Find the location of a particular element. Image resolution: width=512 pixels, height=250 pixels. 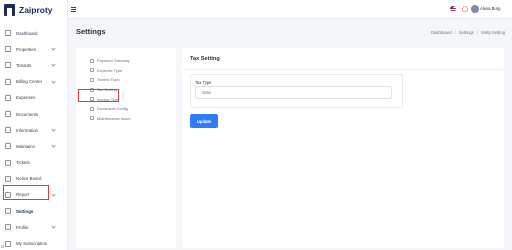

sidebar-item-expenses: Expenses is located at coordinates (33, 98).